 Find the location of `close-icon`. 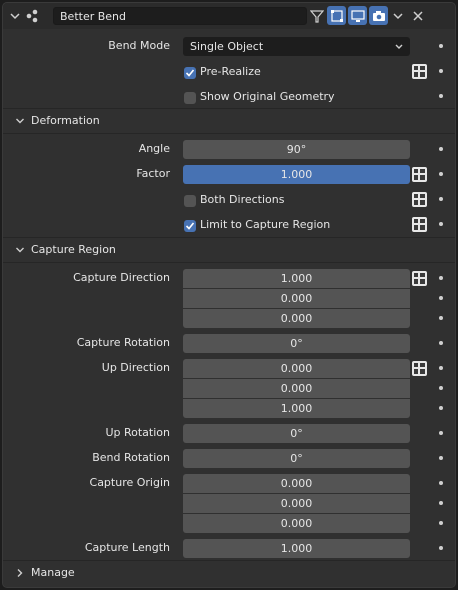

close-icon is located at coordinates (418, 16).